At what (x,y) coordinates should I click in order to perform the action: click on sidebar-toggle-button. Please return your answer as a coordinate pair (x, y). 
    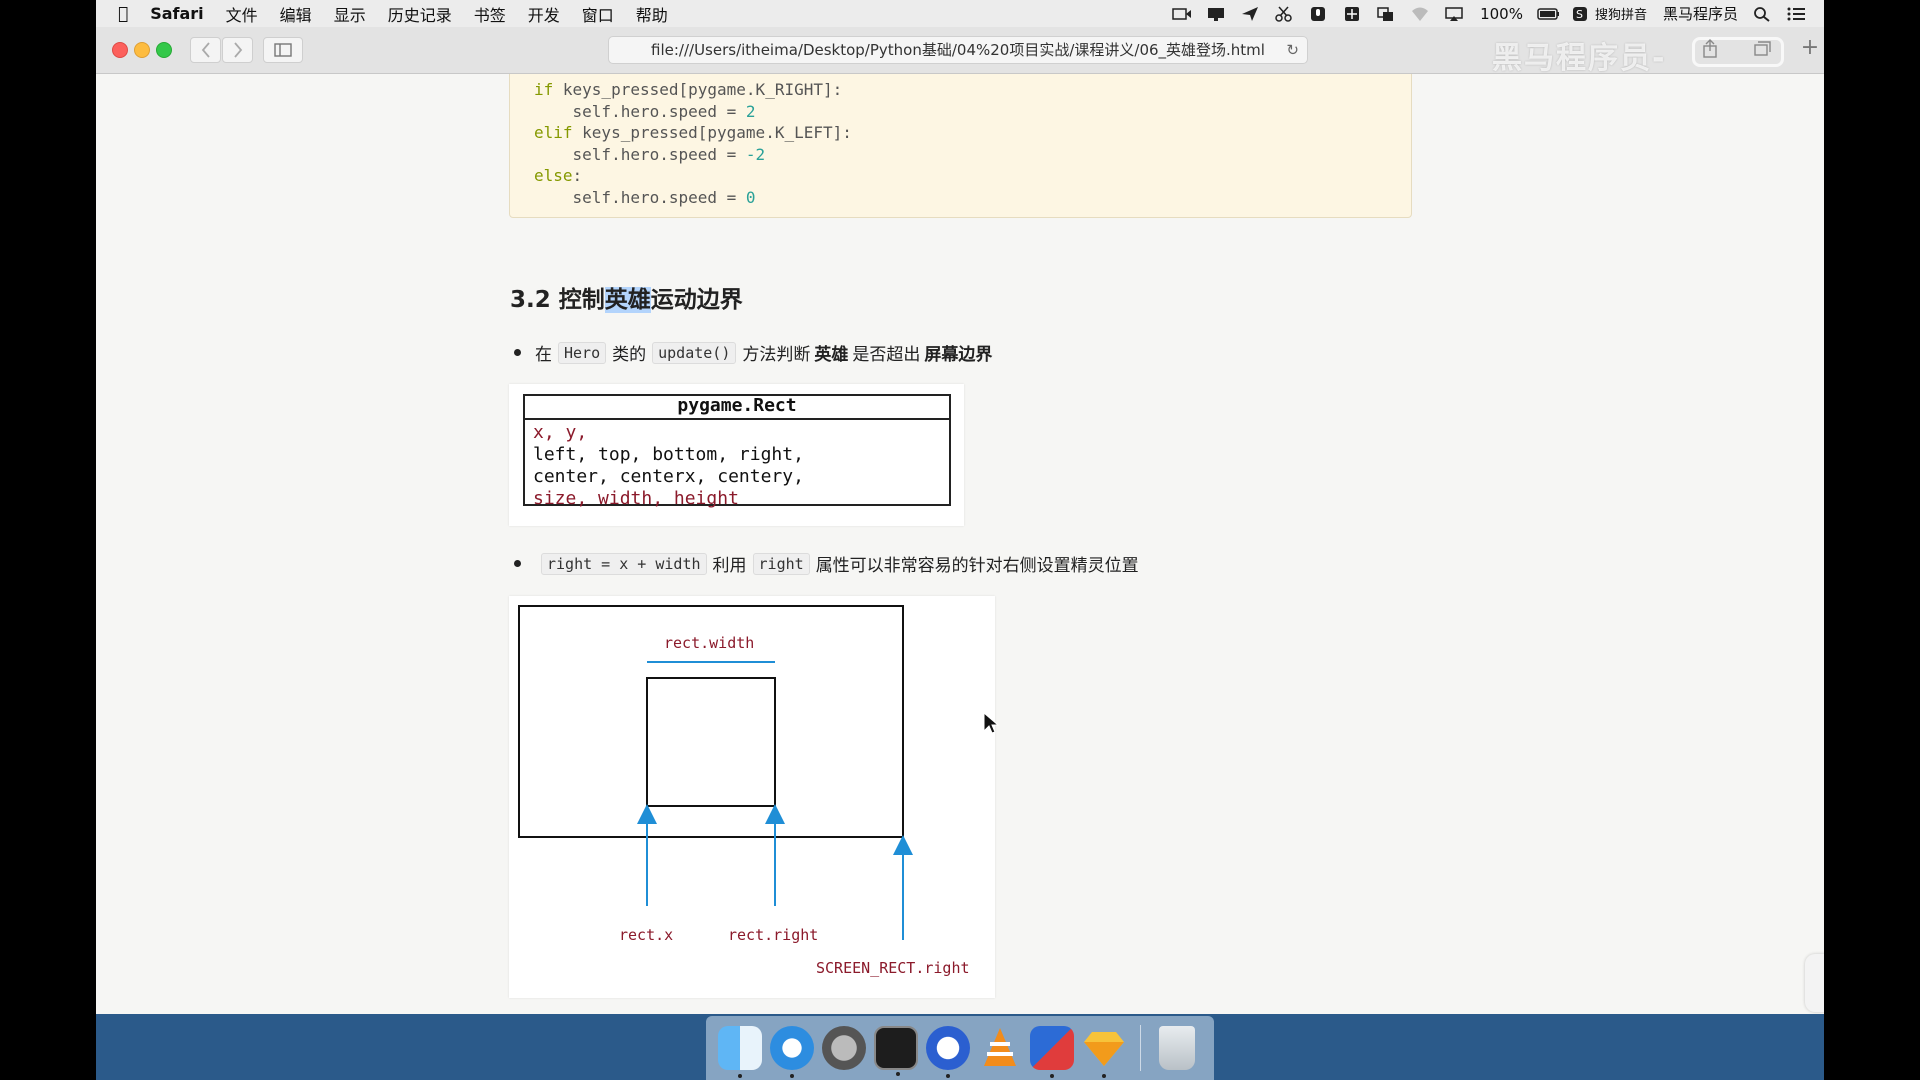
    Looking at the image, I should click on (283, 50).